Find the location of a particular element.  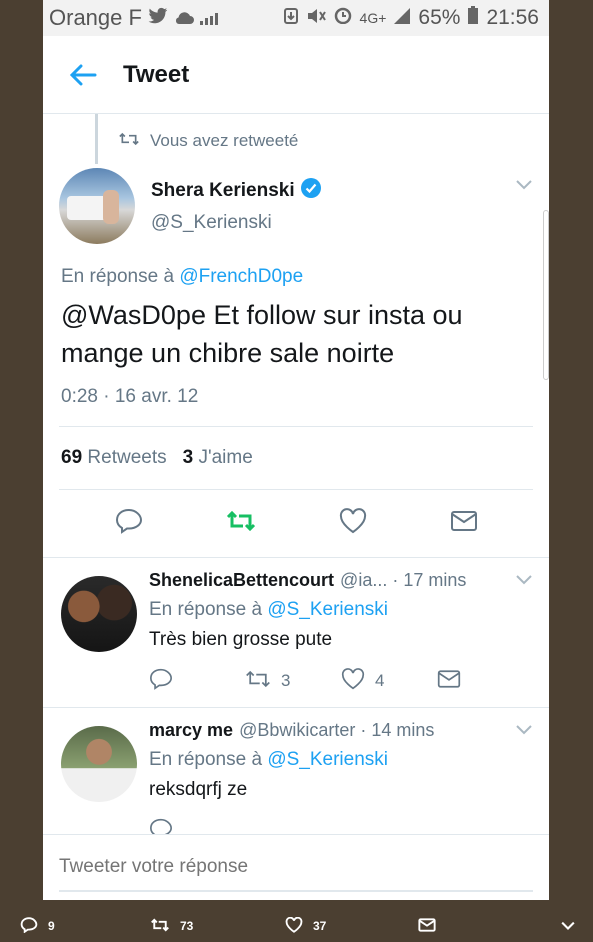

twitter-bird-icon is located at coordinates (158, 18).